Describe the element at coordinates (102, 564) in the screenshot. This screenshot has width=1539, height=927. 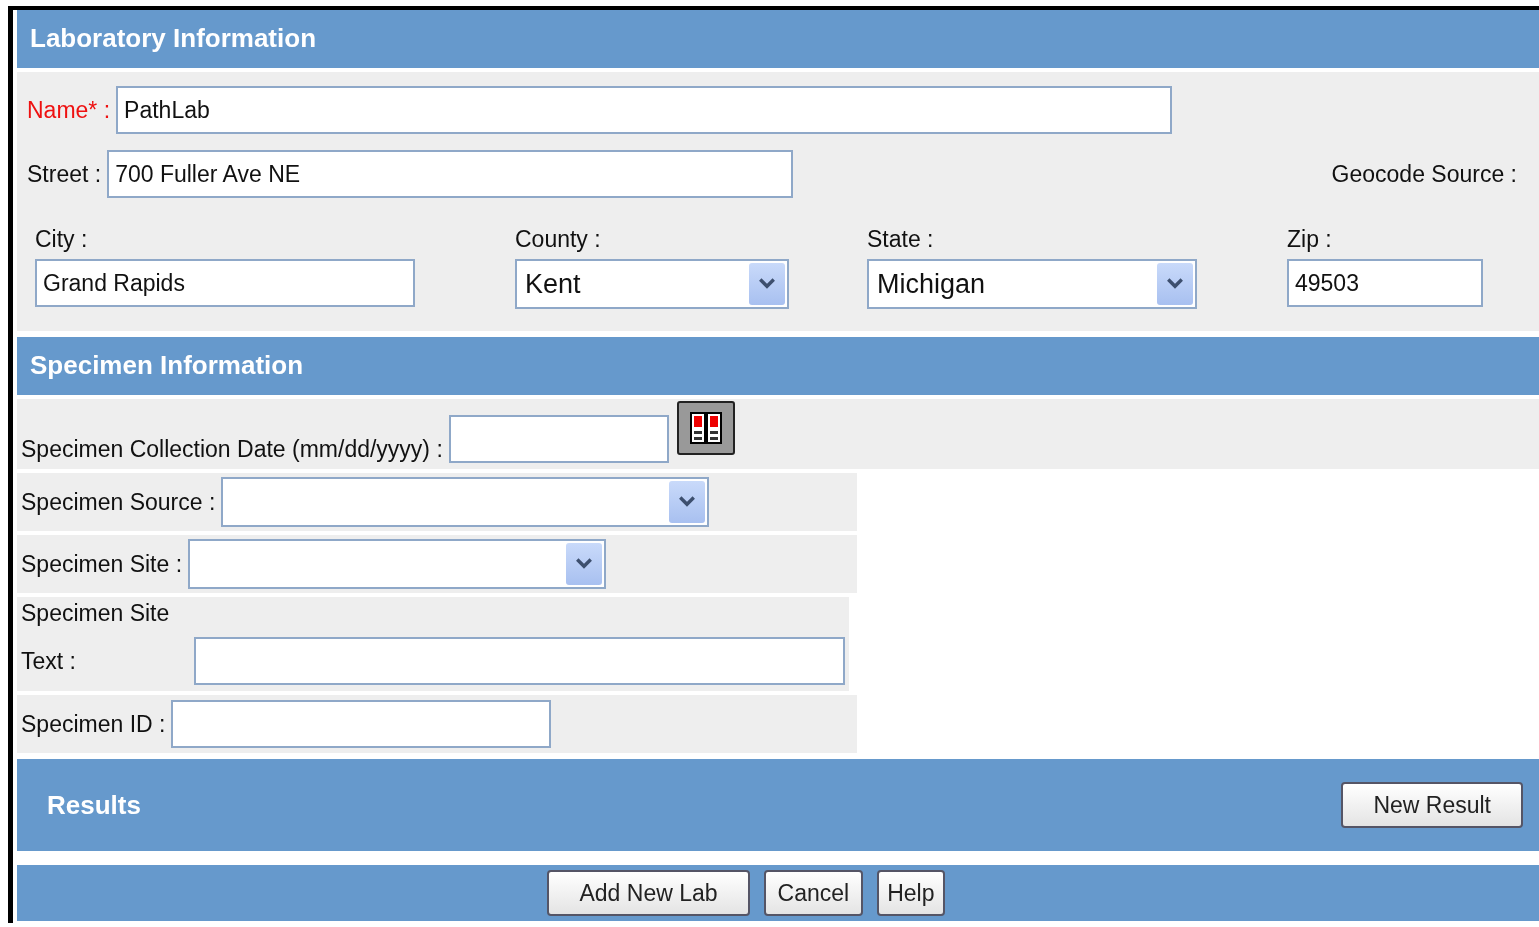
I see `field-label: Specimen Site :` at that location.